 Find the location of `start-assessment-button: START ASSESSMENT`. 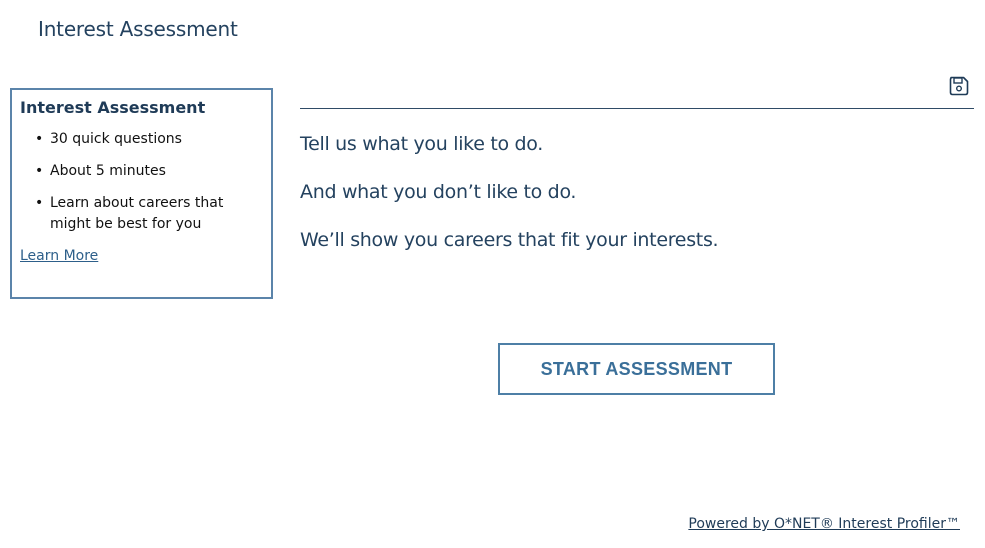

start-assessment-button: START ASSESSMENT is located at coordinates (636, 369).